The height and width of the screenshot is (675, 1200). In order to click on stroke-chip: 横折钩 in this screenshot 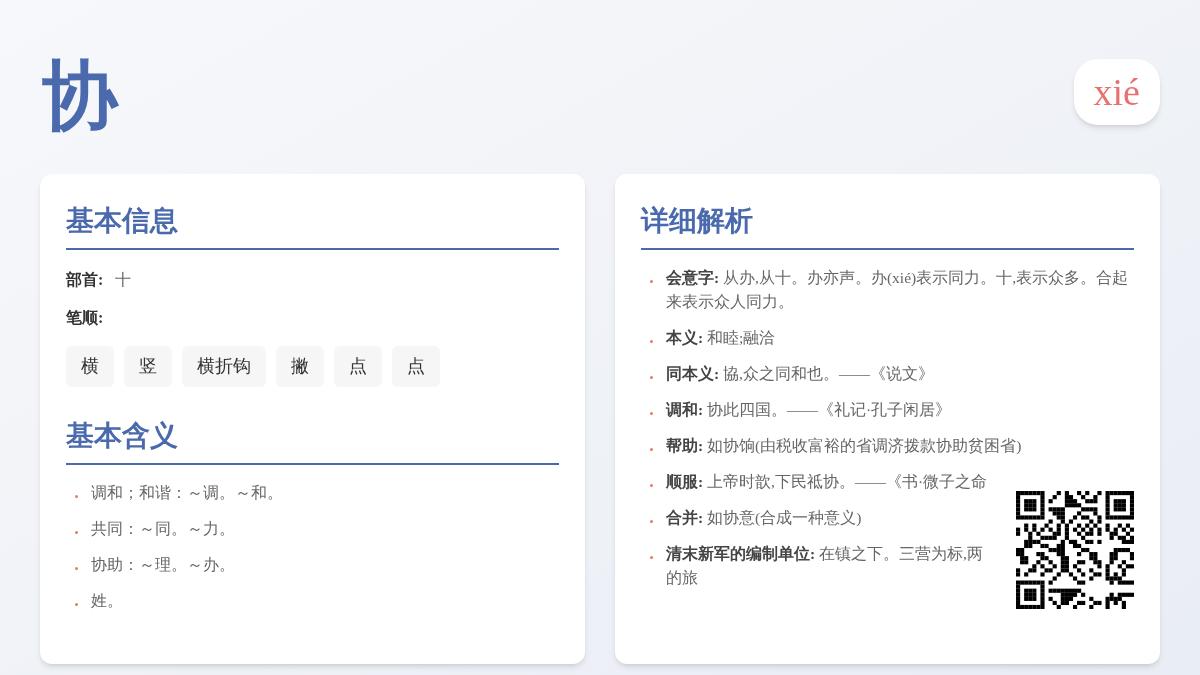, I will do `click(224, 366)`.